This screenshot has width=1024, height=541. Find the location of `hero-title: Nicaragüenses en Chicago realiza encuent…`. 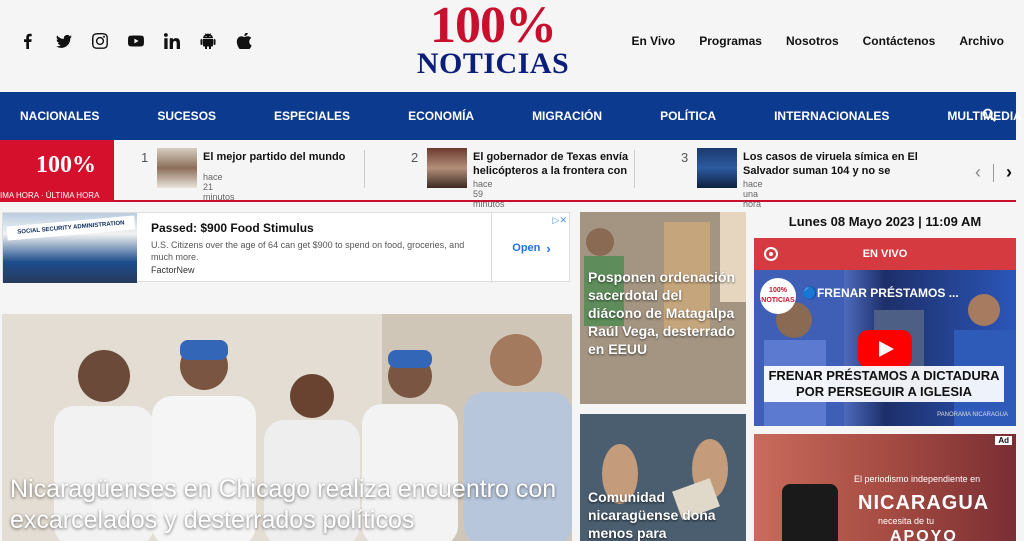

hero-title: Nicaragüenses en Chicago realiza encuent… is located at coordinates (283, 504).